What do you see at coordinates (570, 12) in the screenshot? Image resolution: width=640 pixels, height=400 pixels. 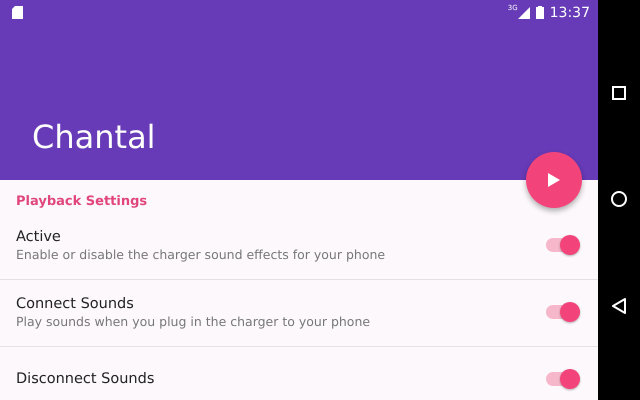 I see `status-time: 13:37` at bounding box center [570, 12].